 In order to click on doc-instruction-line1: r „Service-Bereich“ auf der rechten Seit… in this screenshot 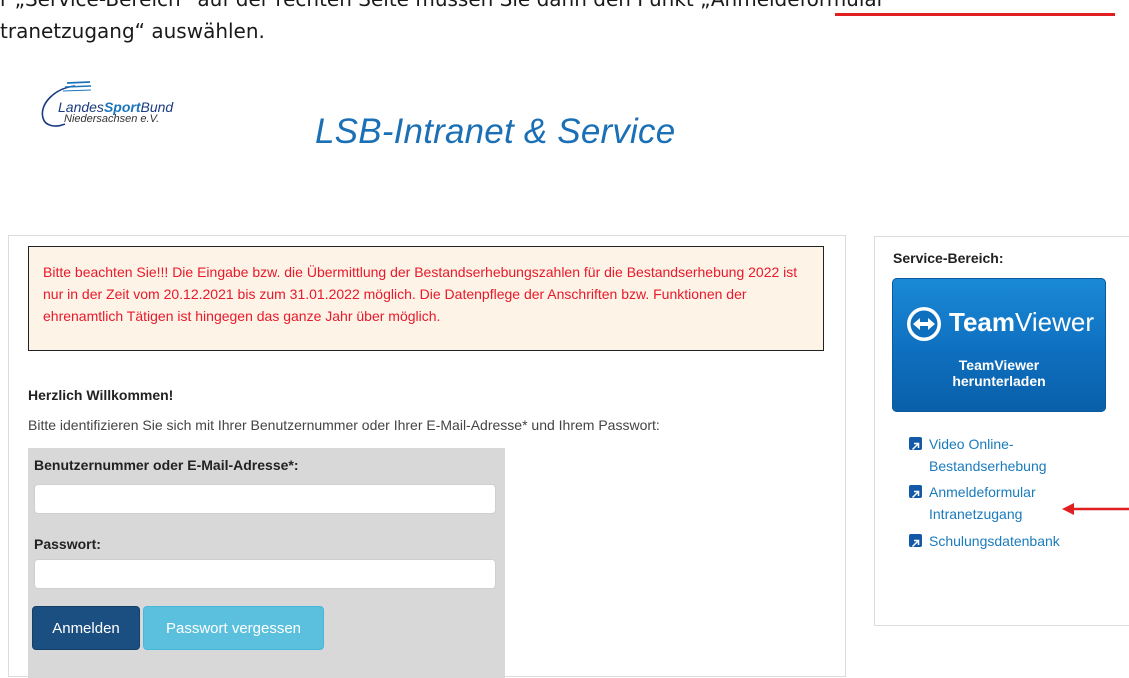, I will do `click(442, 5)`.